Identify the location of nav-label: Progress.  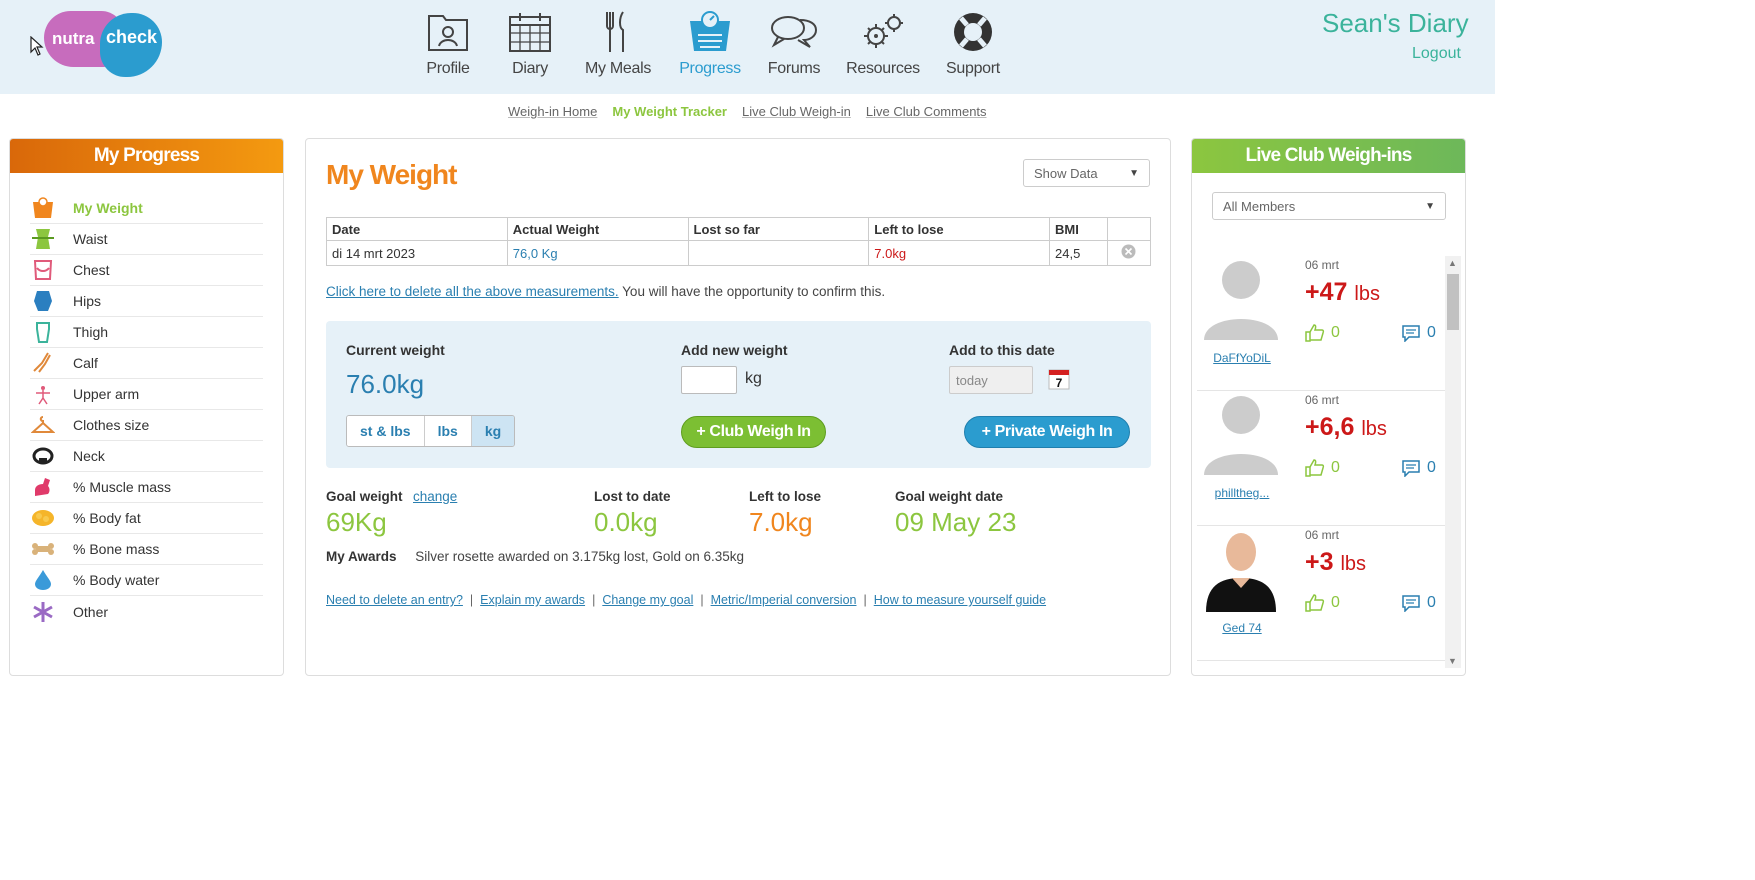
(710, 68).